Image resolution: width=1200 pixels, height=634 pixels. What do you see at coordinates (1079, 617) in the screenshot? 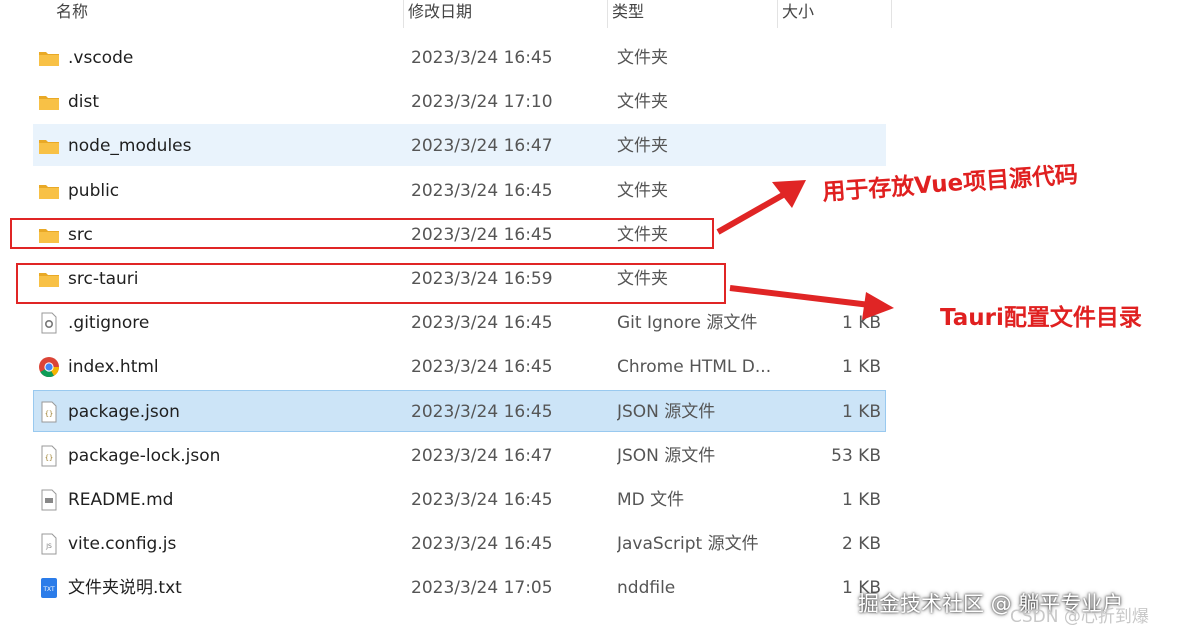
I see `csdn-watermark: CSDN @心折到爆` at bounding box center [1079, 617].